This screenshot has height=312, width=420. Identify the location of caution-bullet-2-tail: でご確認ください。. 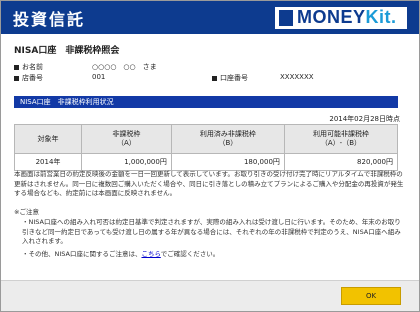
(190, 254).